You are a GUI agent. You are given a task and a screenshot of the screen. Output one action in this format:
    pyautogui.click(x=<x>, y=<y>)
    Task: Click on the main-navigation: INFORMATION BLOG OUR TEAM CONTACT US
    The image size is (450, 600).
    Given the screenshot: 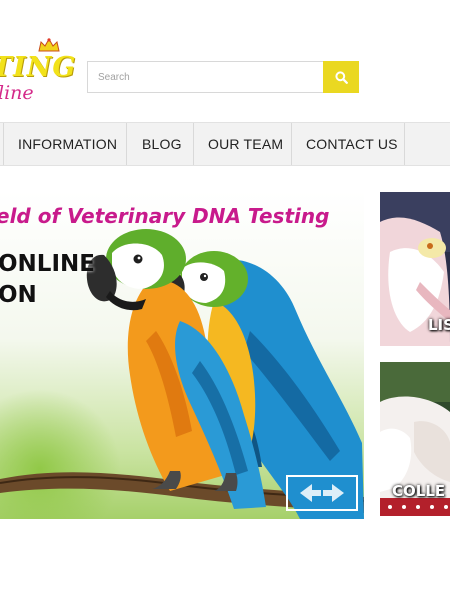 What is the action you would take?
    pyautogui.click(x=225, y=144)
    